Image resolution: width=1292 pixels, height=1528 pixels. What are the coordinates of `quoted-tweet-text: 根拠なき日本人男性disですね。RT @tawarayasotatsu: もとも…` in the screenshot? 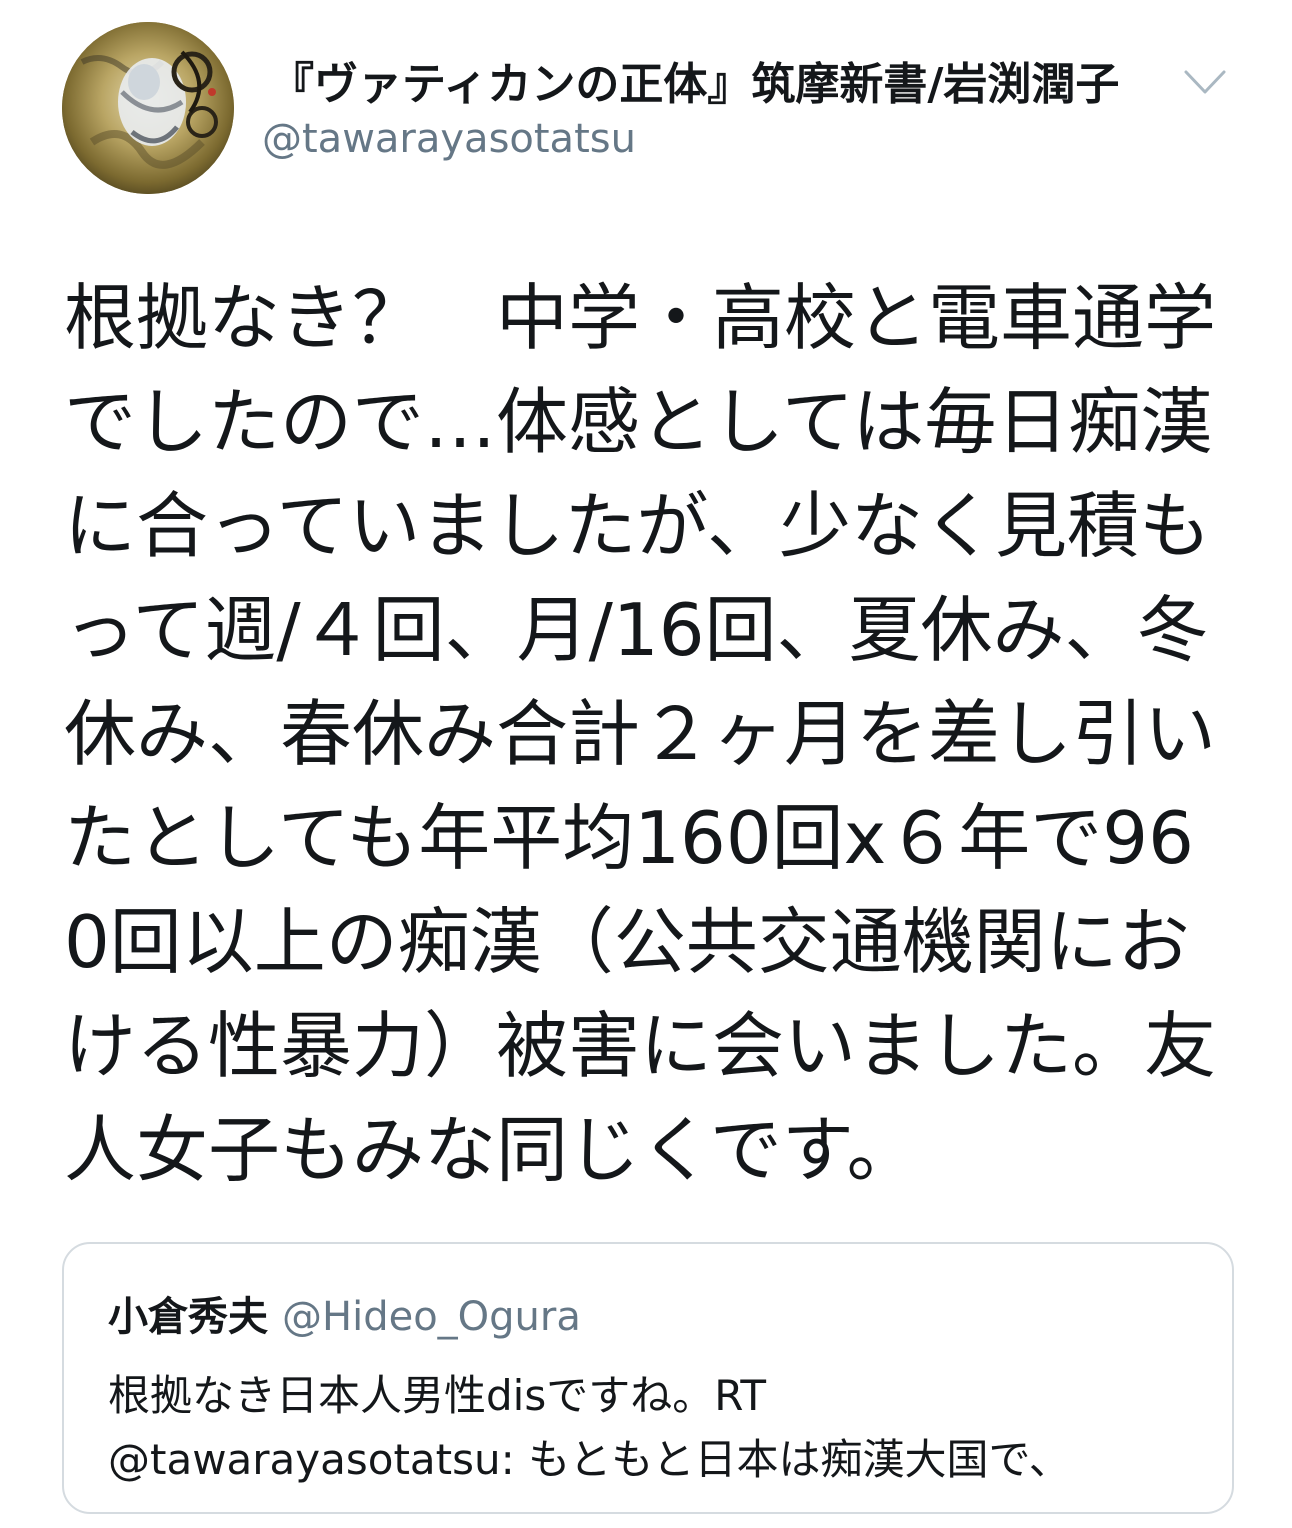 It's located at (653, 1428).